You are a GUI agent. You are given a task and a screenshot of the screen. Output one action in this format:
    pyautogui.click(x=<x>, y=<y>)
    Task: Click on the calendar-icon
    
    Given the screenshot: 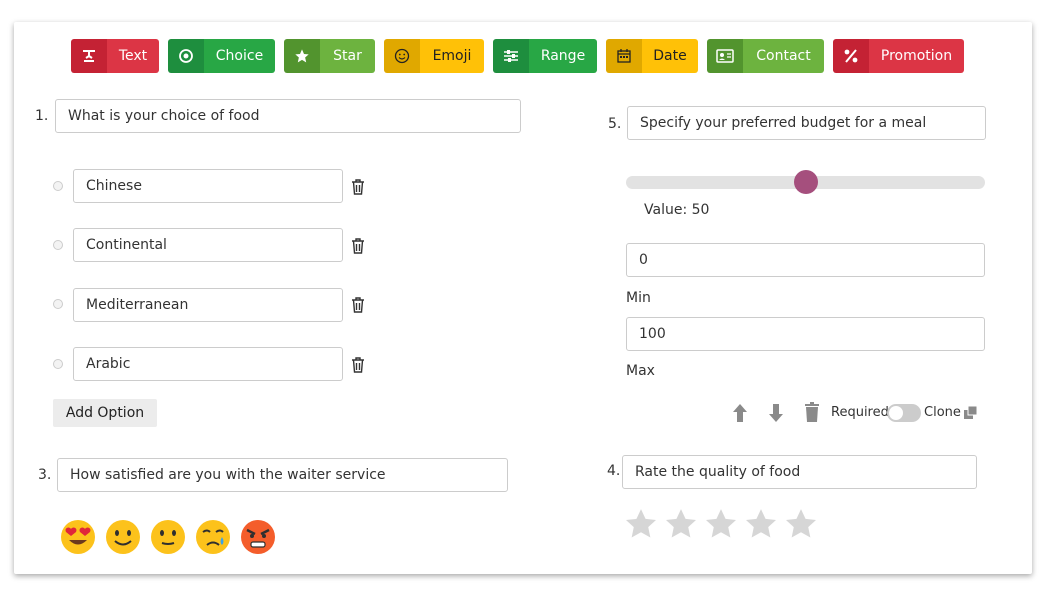 What is the action you would take?
    pyautogui.click(x=624, y=56)
    